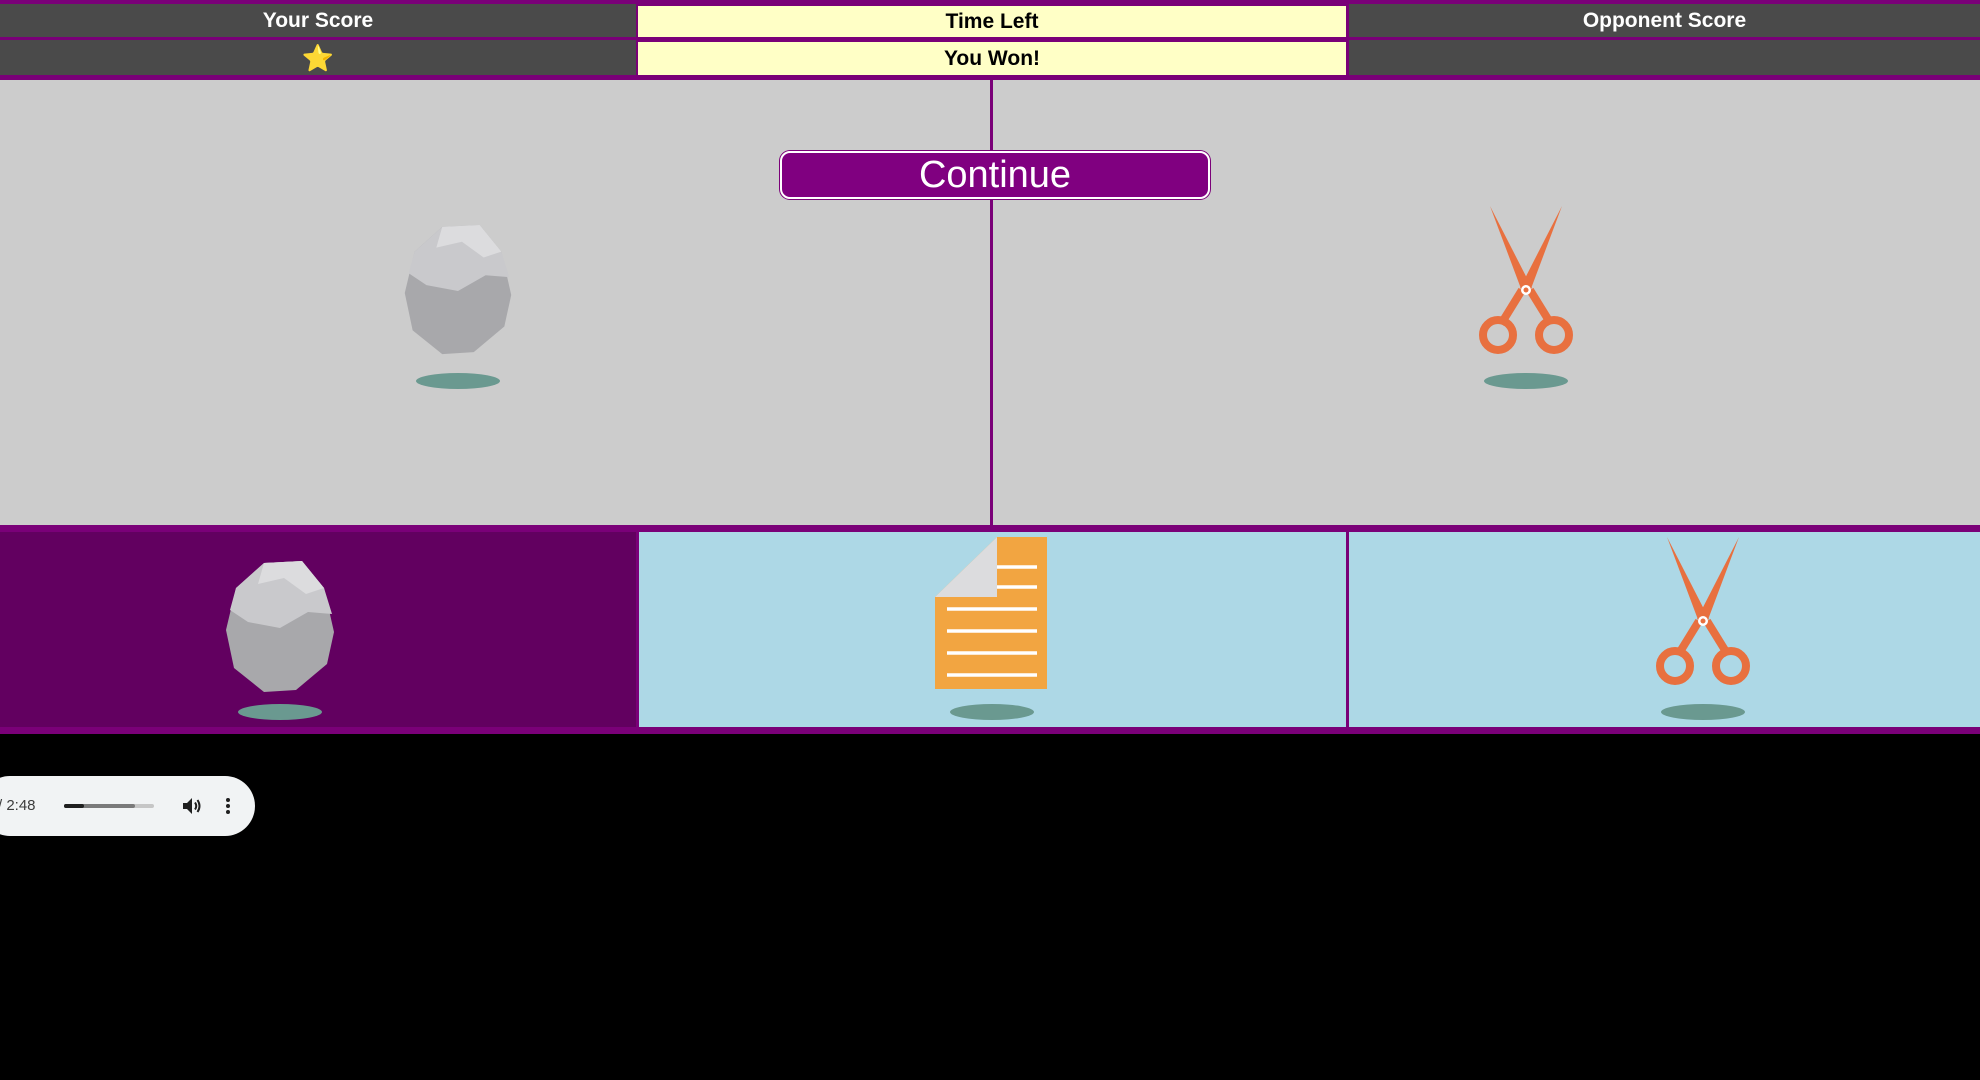 The width and height of the screenshot is (1980, 1080). Describe the element at coordinates (74, 806) in the screenshot. I see `audio-played` at that location.